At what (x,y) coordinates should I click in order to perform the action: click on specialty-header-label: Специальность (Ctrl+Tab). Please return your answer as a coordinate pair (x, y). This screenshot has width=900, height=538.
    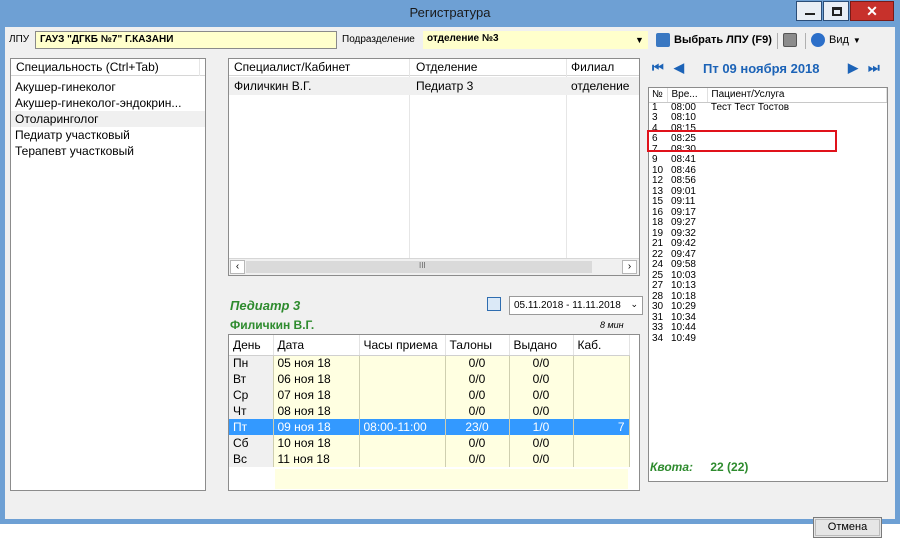
    Looking at the image, I should click on (87, 67).